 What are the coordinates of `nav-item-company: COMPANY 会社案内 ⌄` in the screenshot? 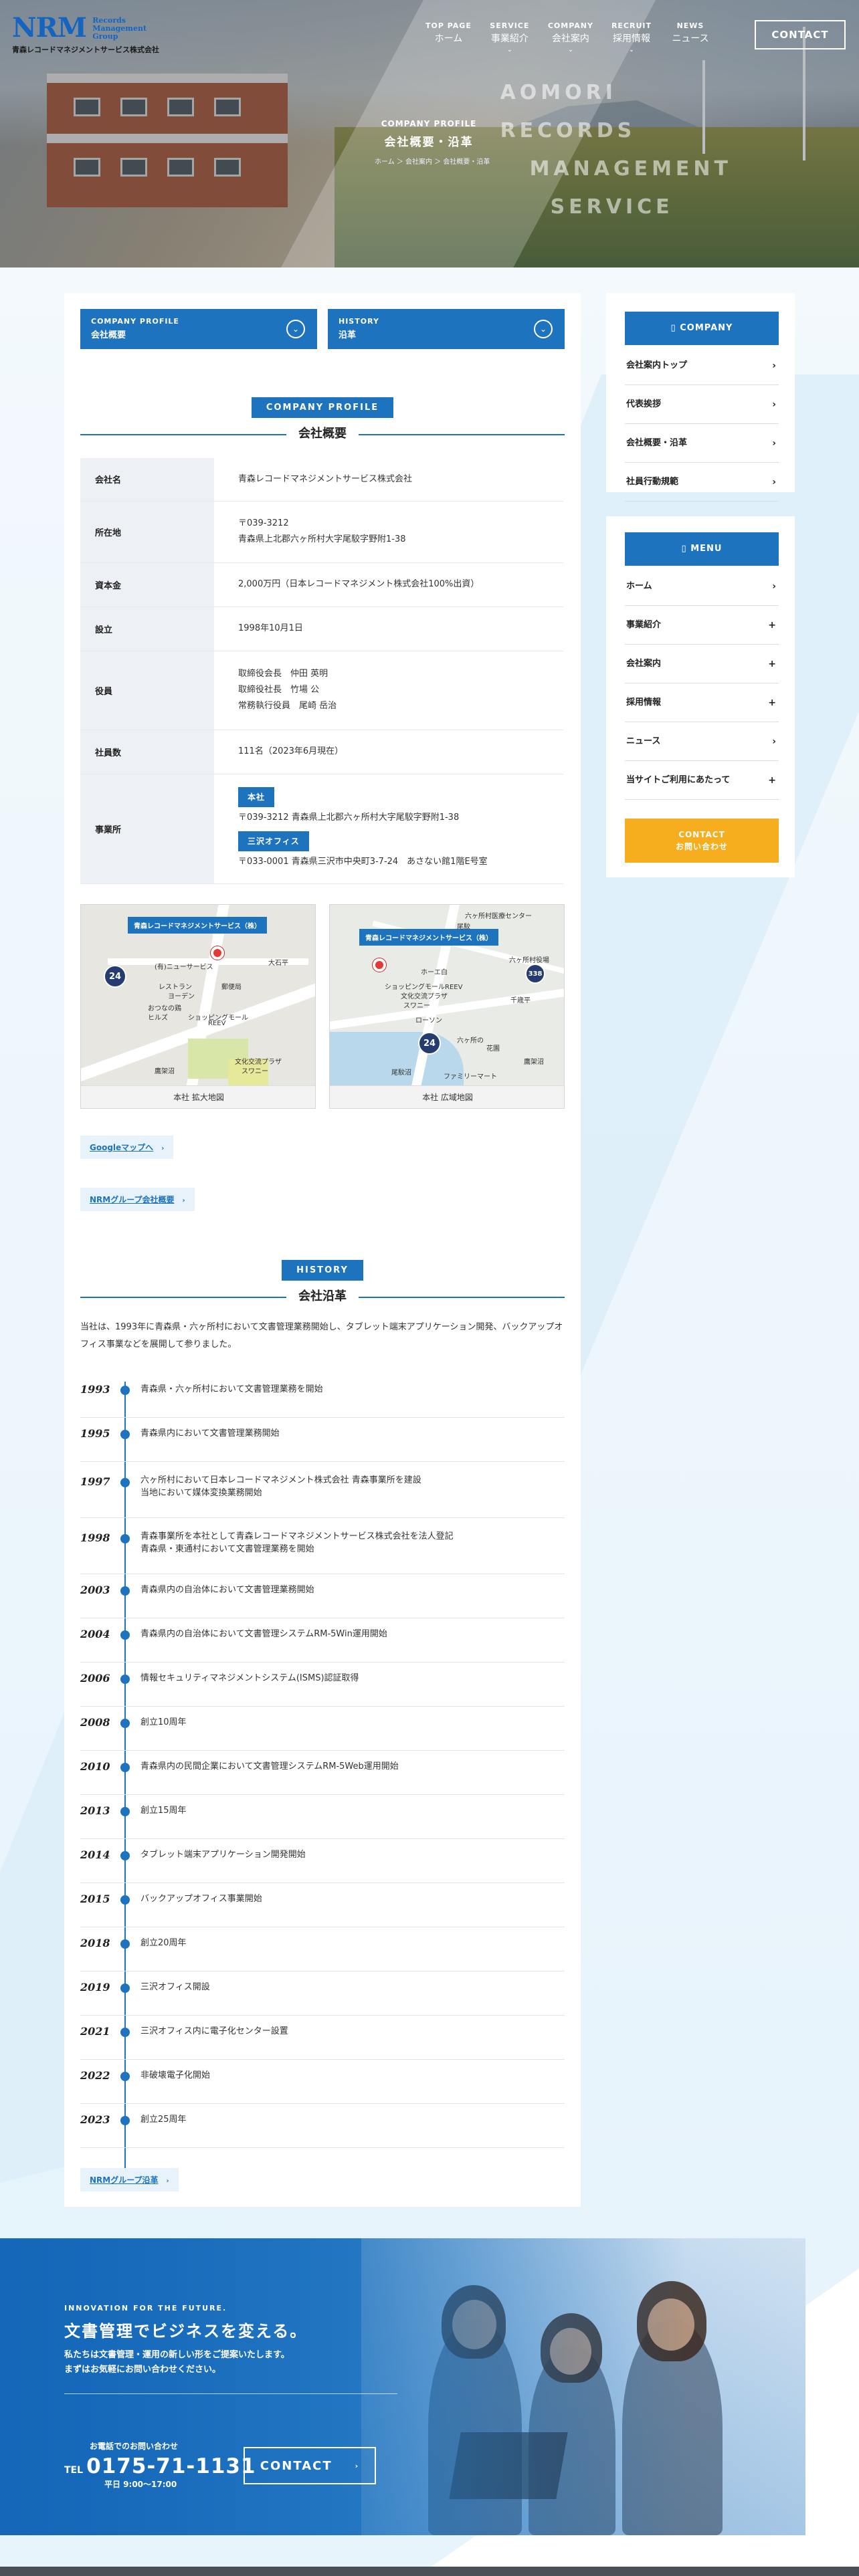 It's located at (570, 37).